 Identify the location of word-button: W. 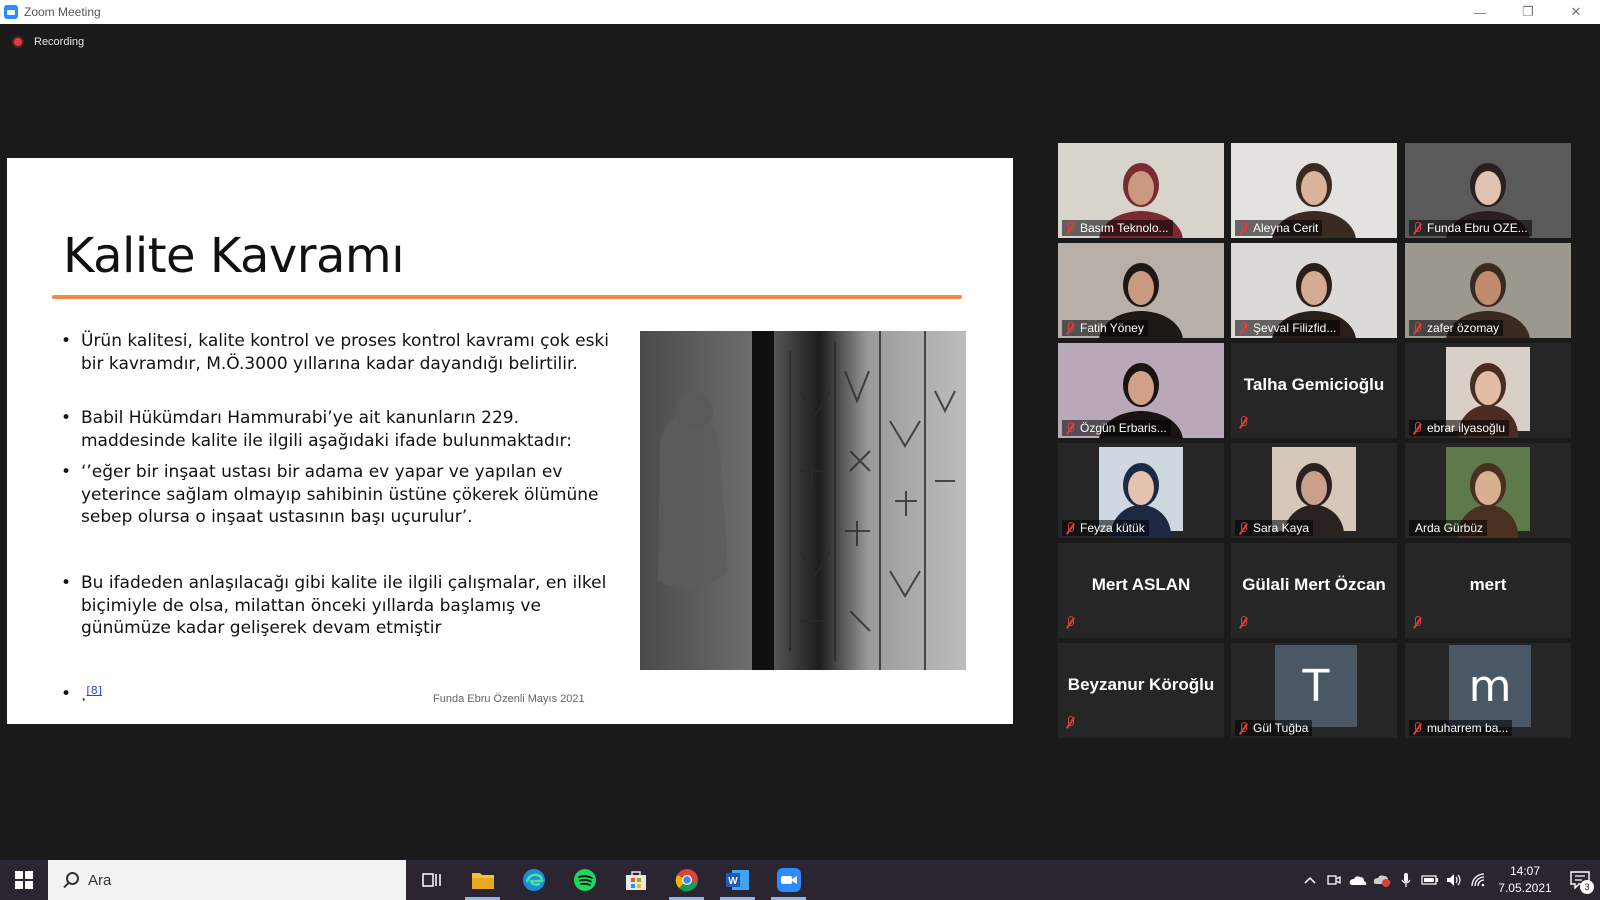
(737, 880).